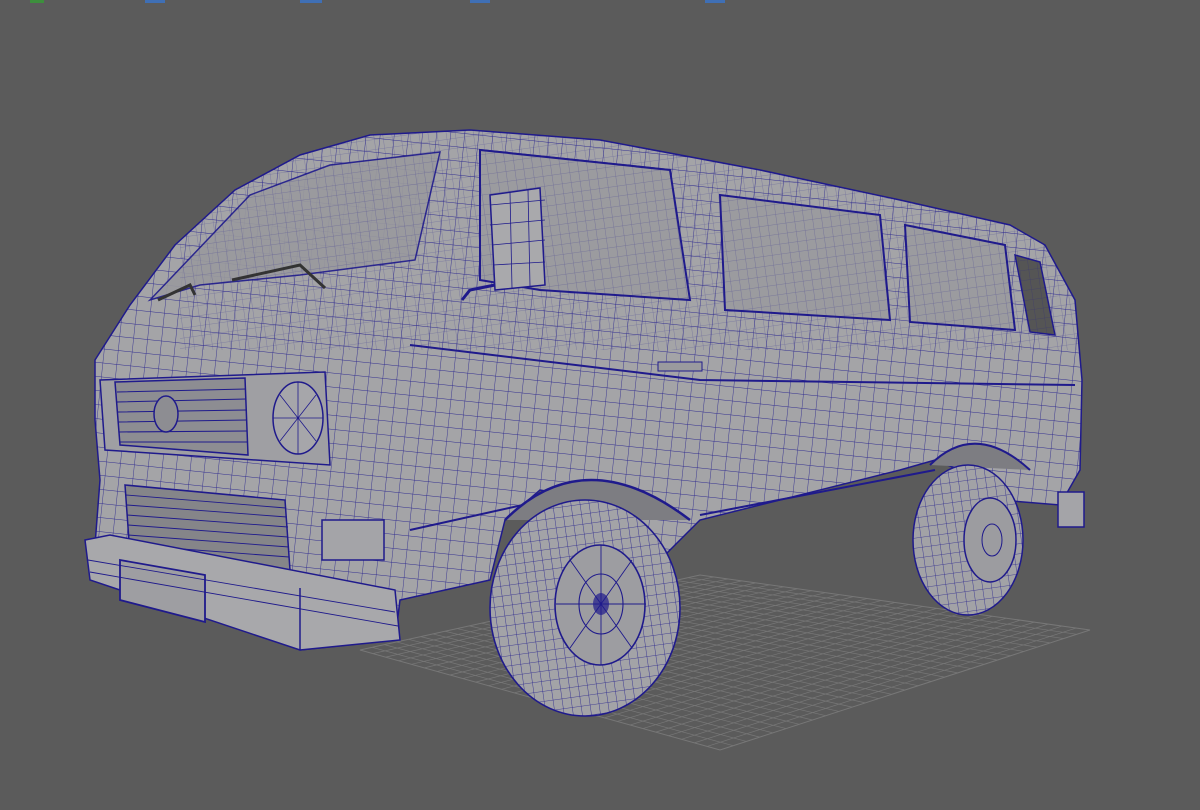 The width and height of the screenshot is (1200, 810). I want to click on turn-signal, so click(353, 540).